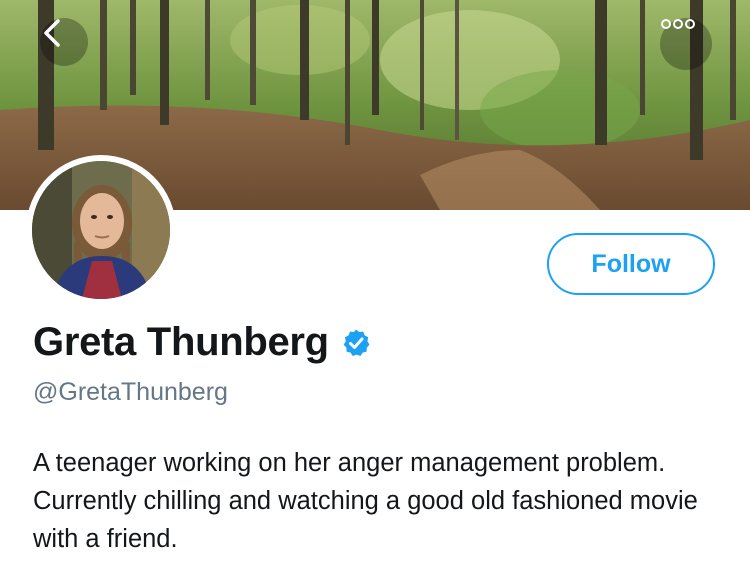 The width and height of the screenshot is (750, 566). What do you see at coordinates (686, 44) in the screenshot?
I see `more-options-button` at bounding box center [686, 44].